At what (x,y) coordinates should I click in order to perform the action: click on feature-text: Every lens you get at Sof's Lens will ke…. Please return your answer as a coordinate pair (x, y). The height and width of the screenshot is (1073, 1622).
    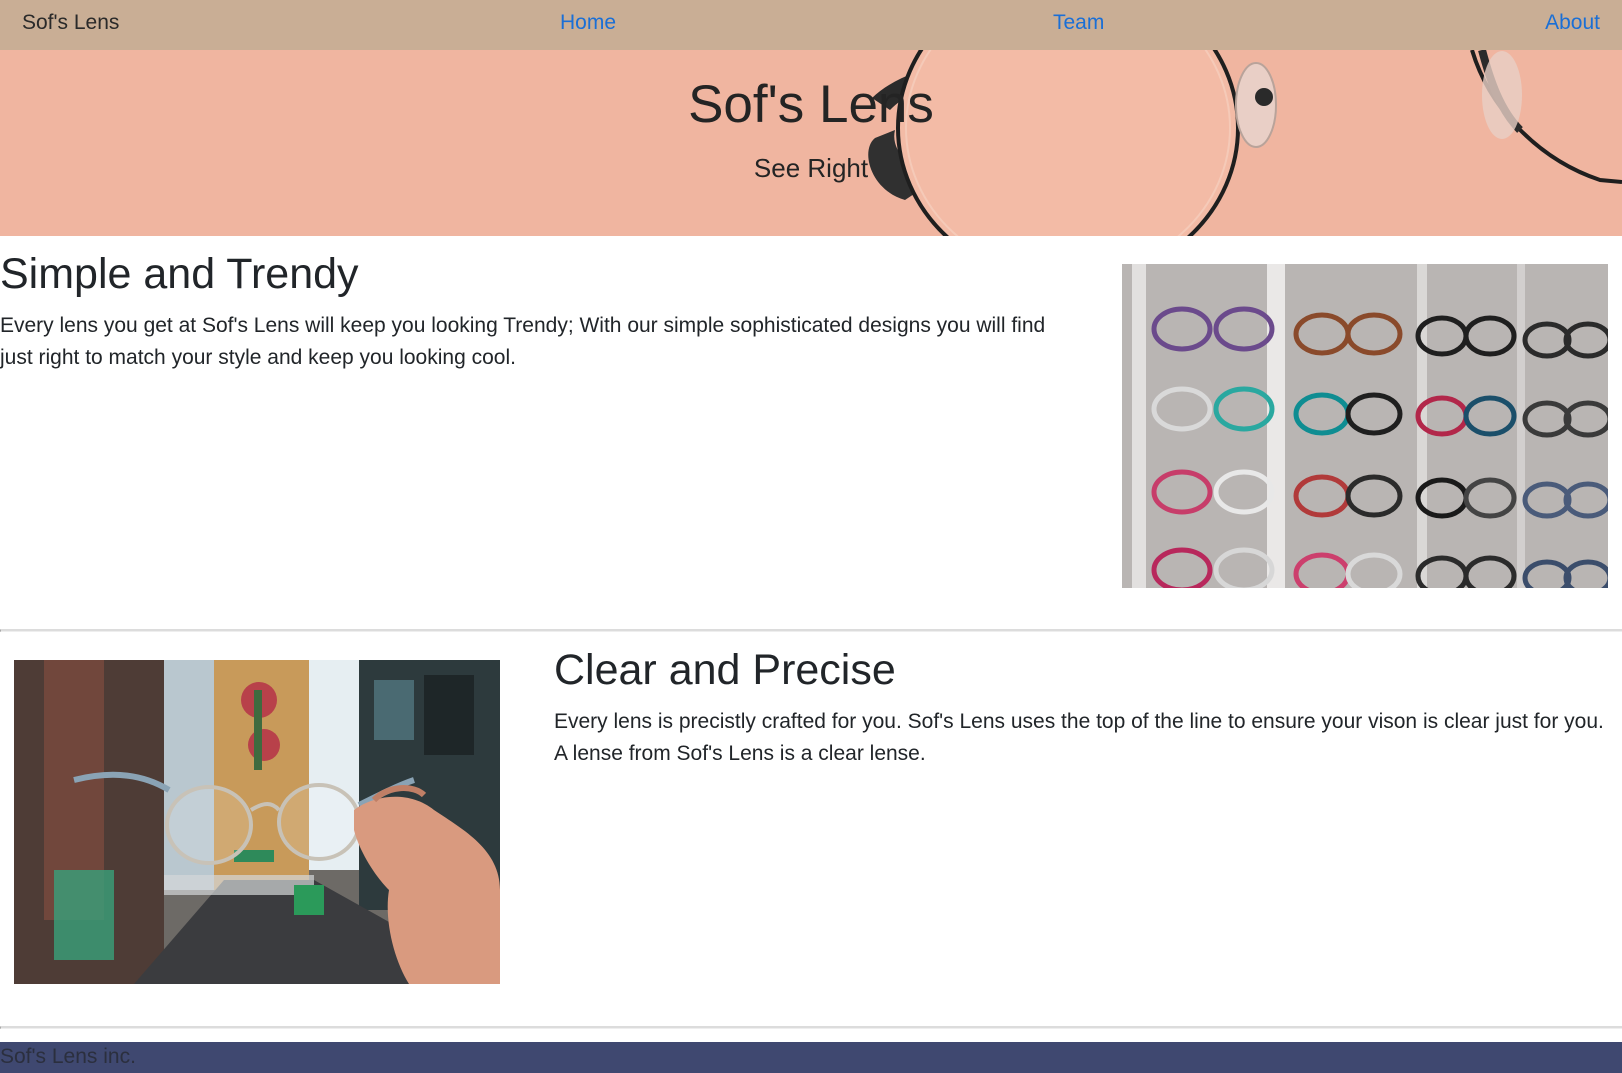
    Looking at the image, I should click on (523, 341).